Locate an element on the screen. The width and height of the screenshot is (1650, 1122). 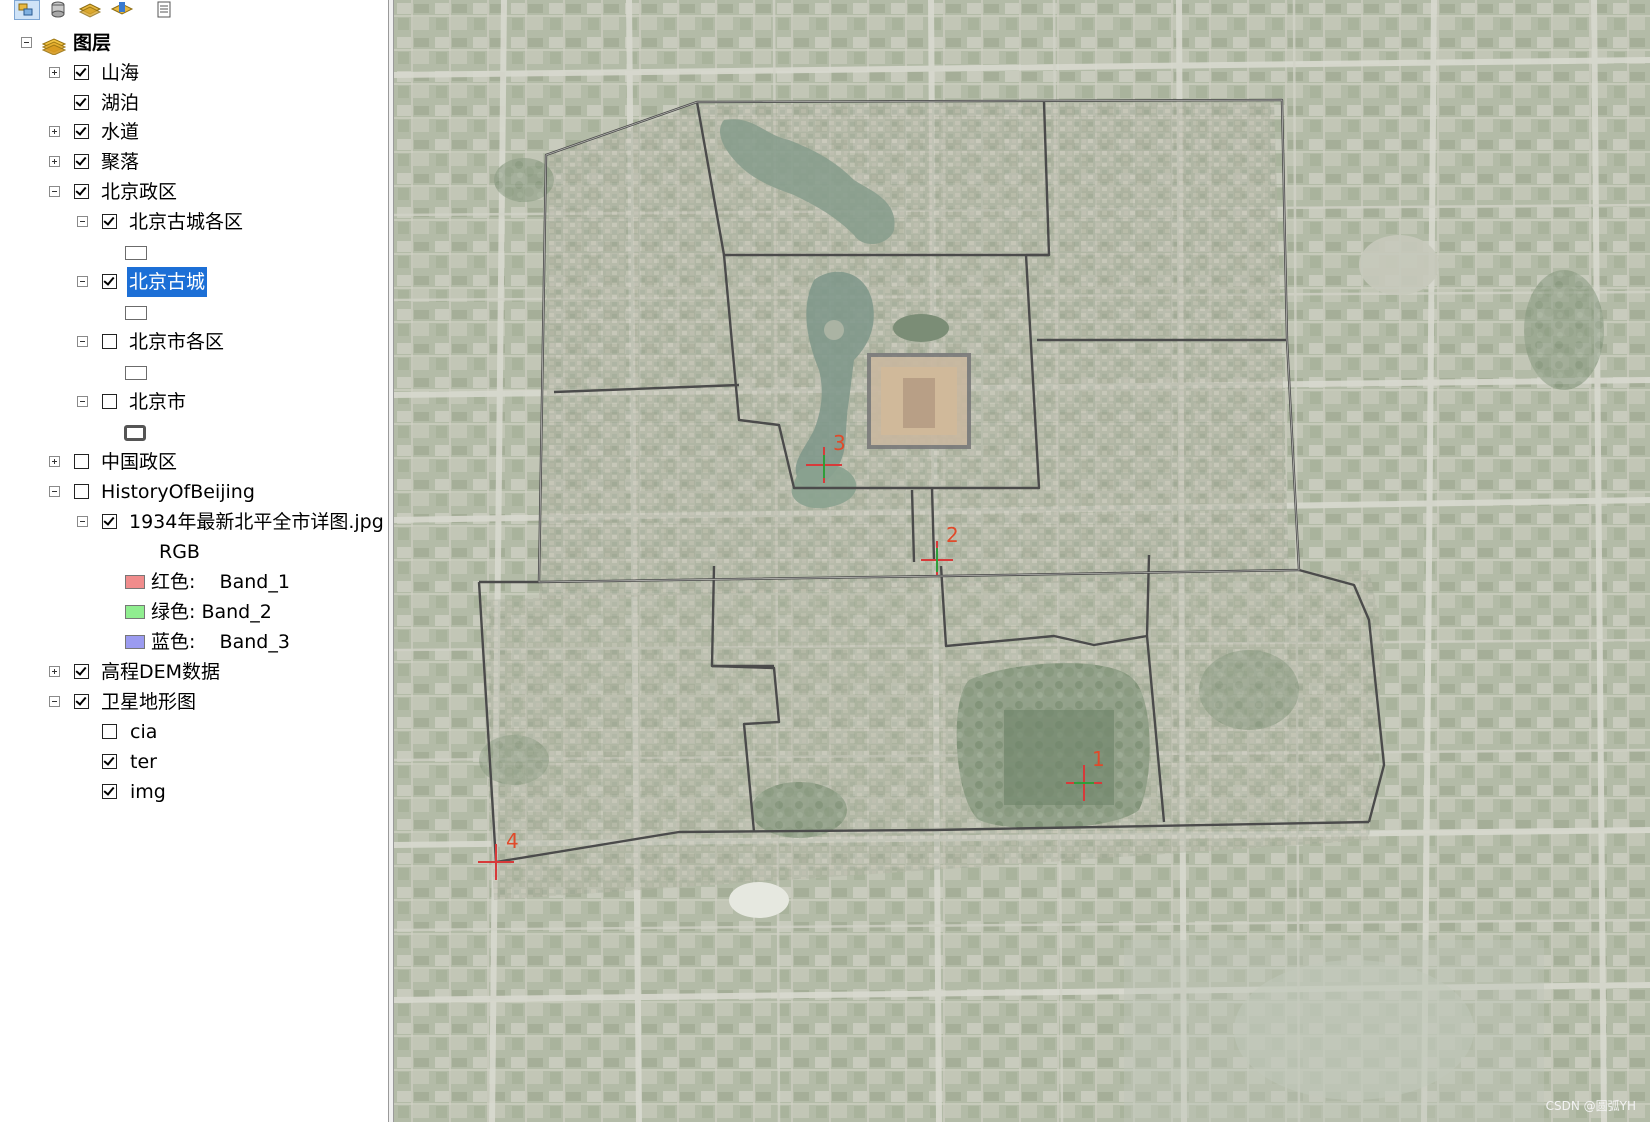
options-icon is located at coordinates (165, 10).